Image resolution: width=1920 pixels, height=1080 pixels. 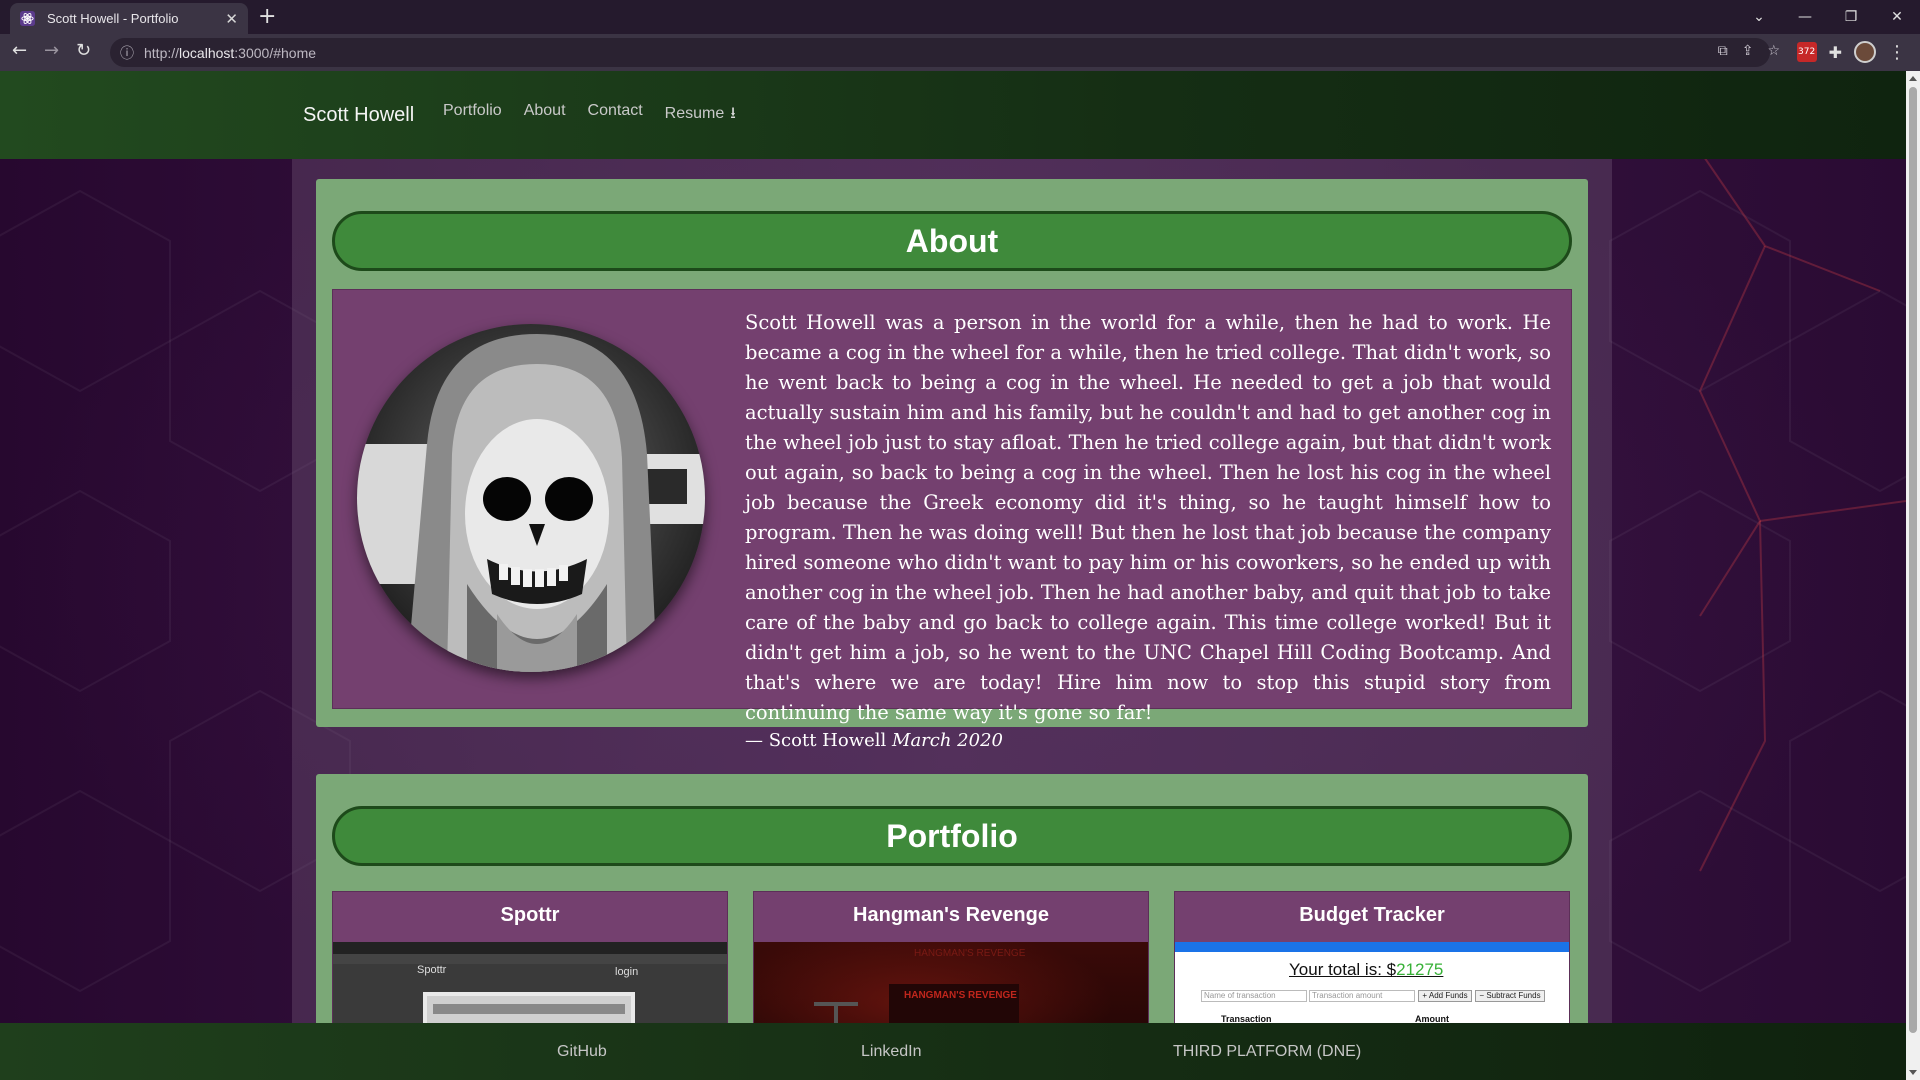 I want to click on site-info-icon: ⓘ, so click(x=127, y=53).